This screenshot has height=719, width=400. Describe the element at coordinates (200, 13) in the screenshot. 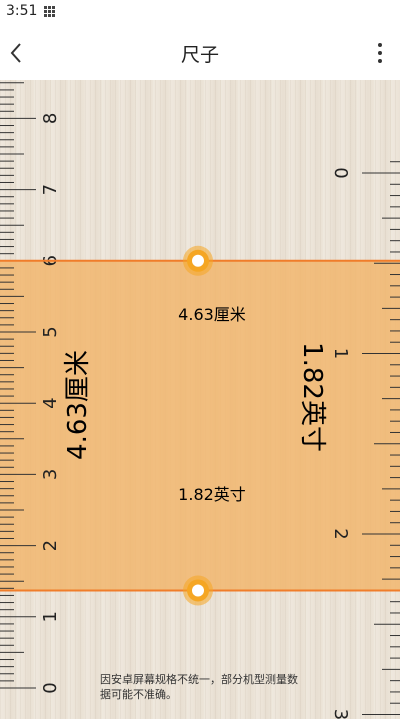

I see `status-bar: 3:51` at that location.